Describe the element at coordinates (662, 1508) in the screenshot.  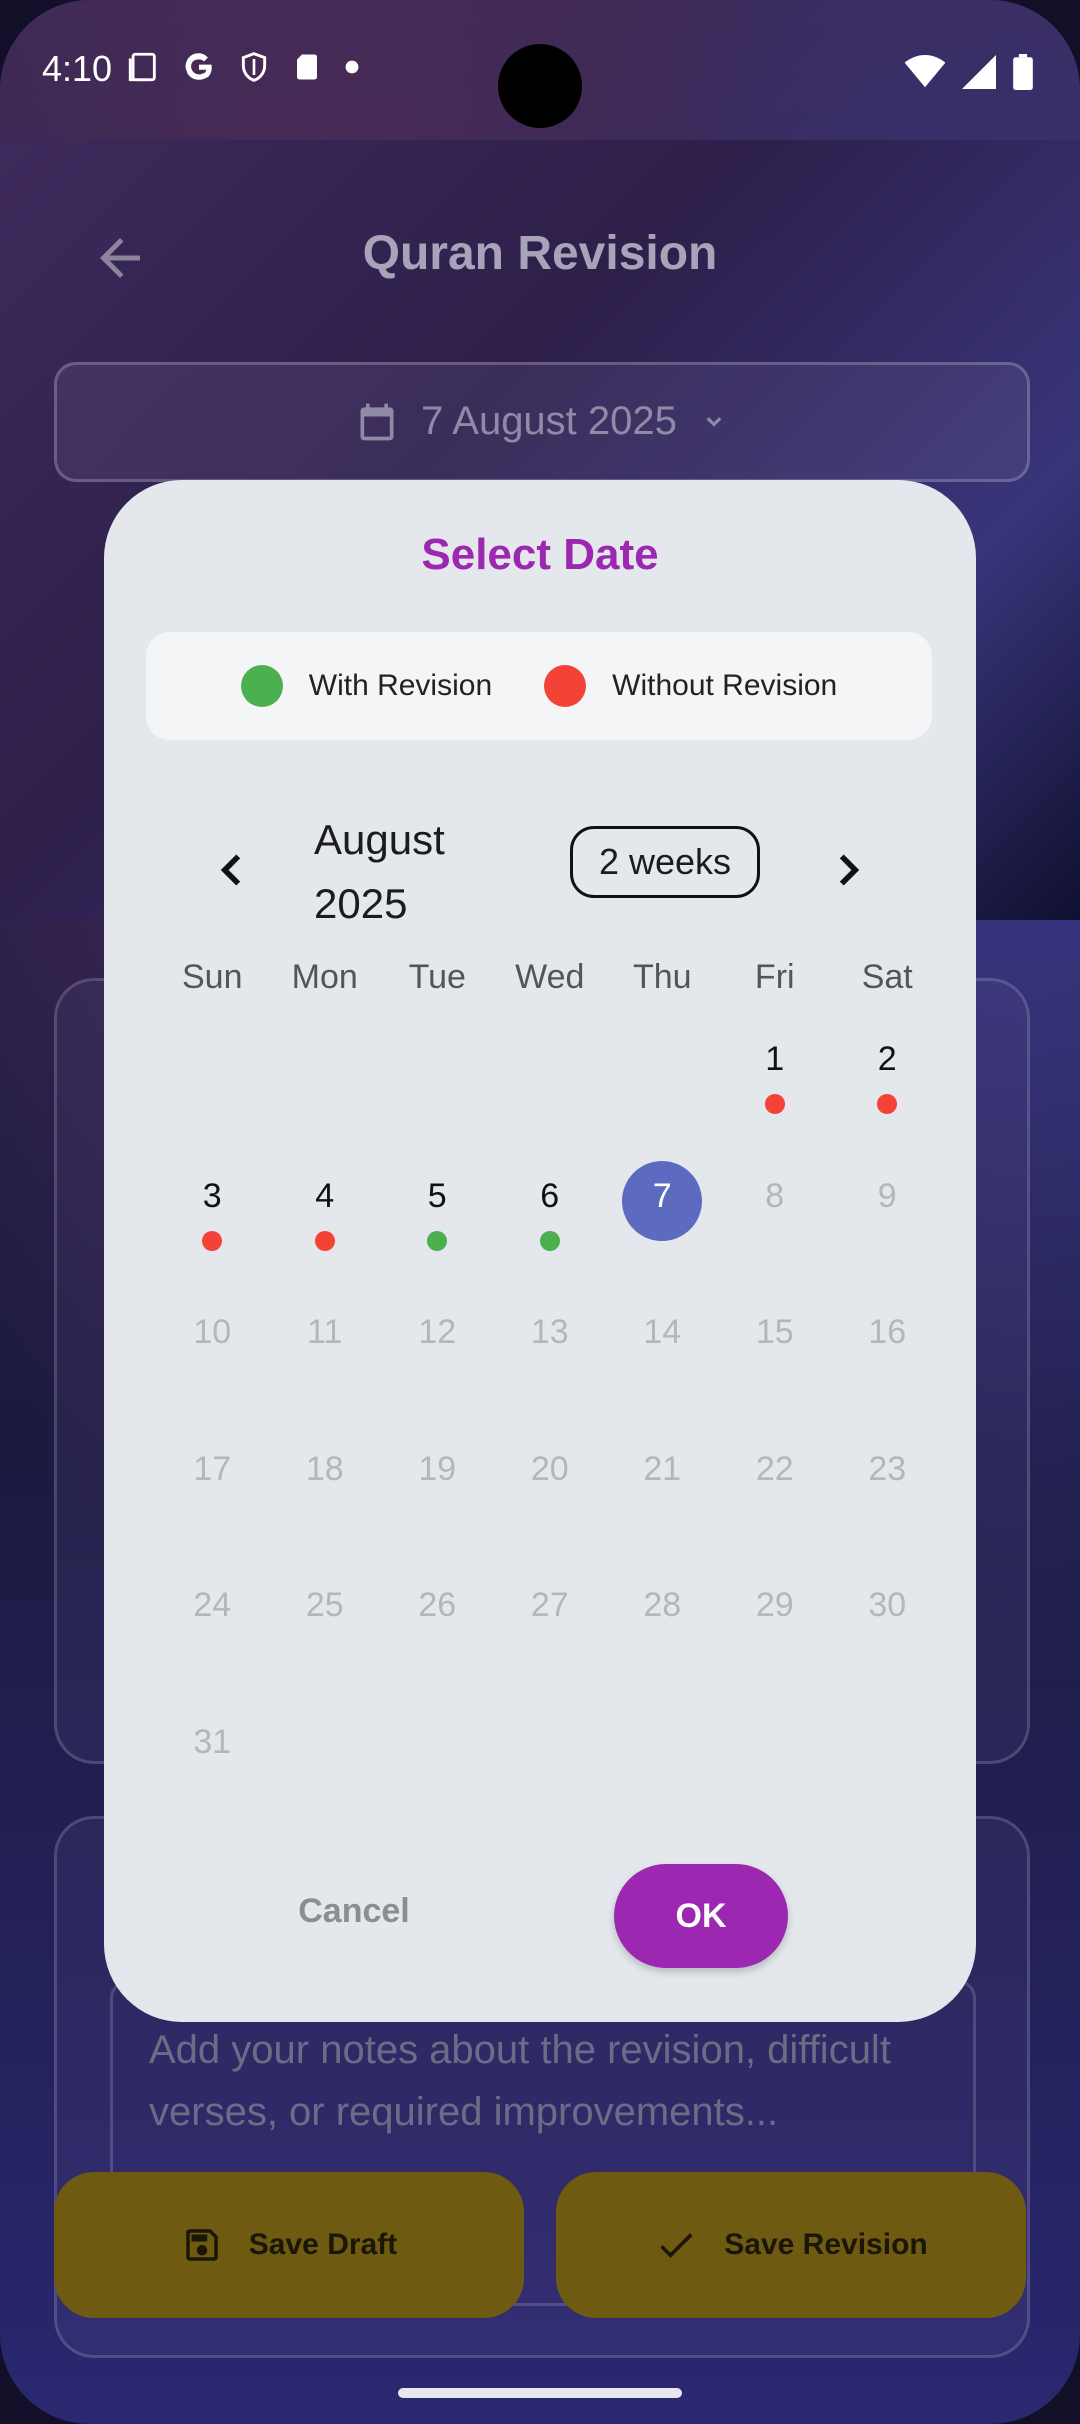
I see `day-cell: 21` at that location.